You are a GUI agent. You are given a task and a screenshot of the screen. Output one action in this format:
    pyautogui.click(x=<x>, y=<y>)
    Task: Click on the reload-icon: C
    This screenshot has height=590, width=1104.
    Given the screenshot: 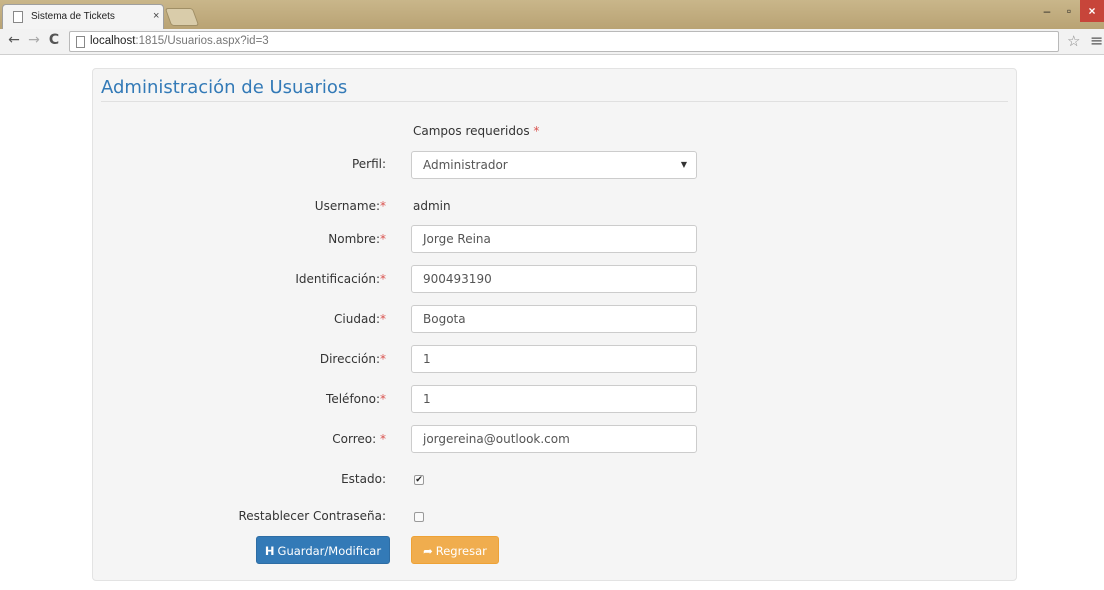 What is the action you would take?
    pyautogui.click(x=54, y=40)
    